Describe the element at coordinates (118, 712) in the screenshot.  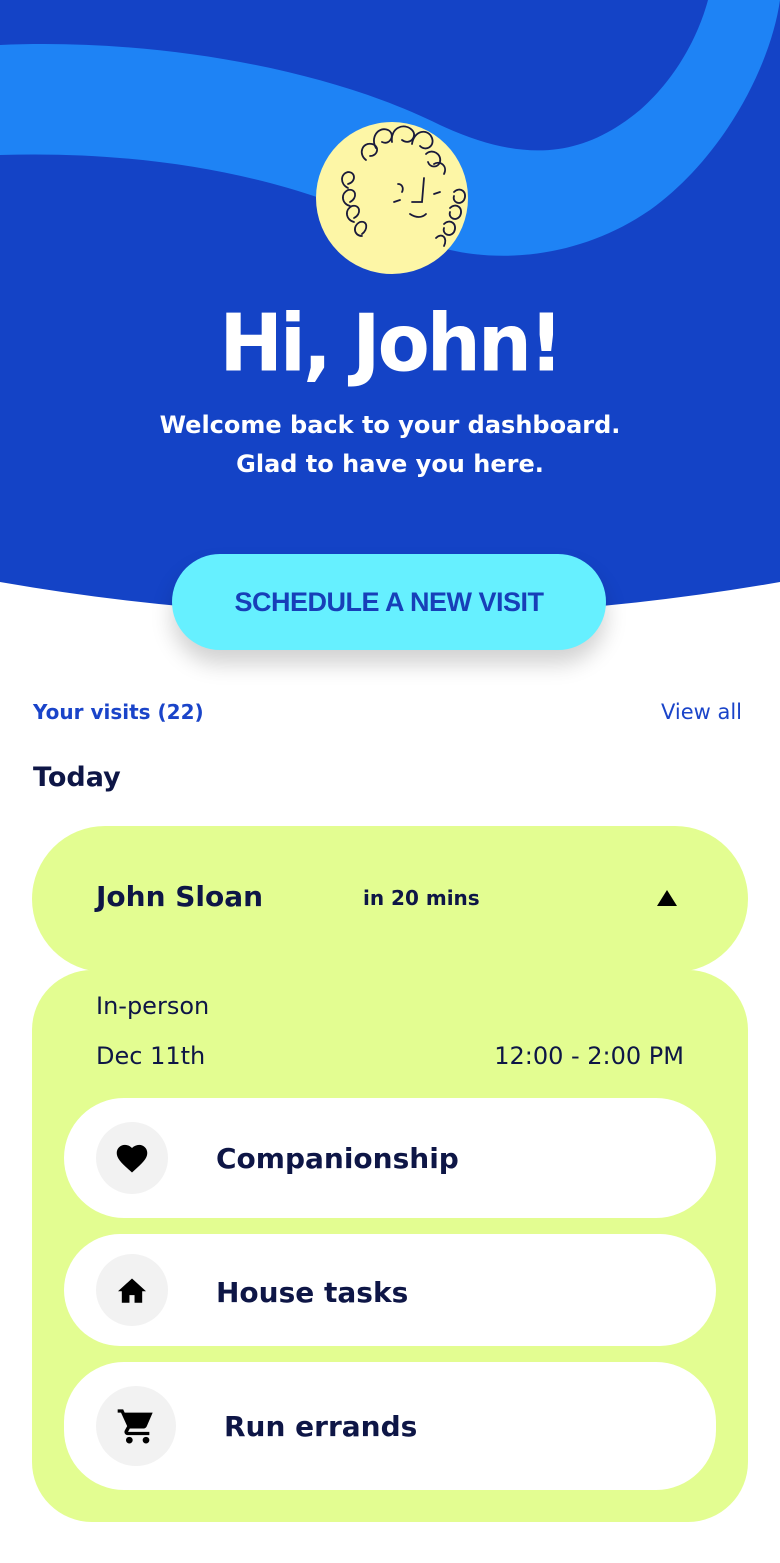
I see `visits-count-label: Your visits (22)` at that location.